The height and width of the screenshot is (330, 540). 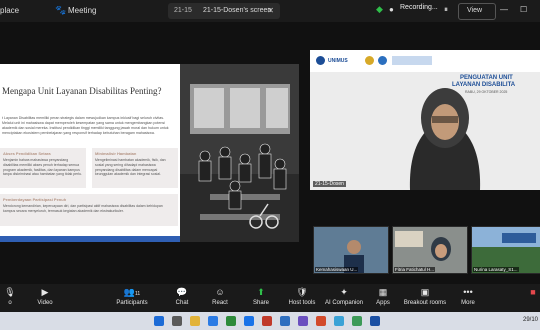 I want to click on ai-icon: ✦, so click(x=344, y=292).